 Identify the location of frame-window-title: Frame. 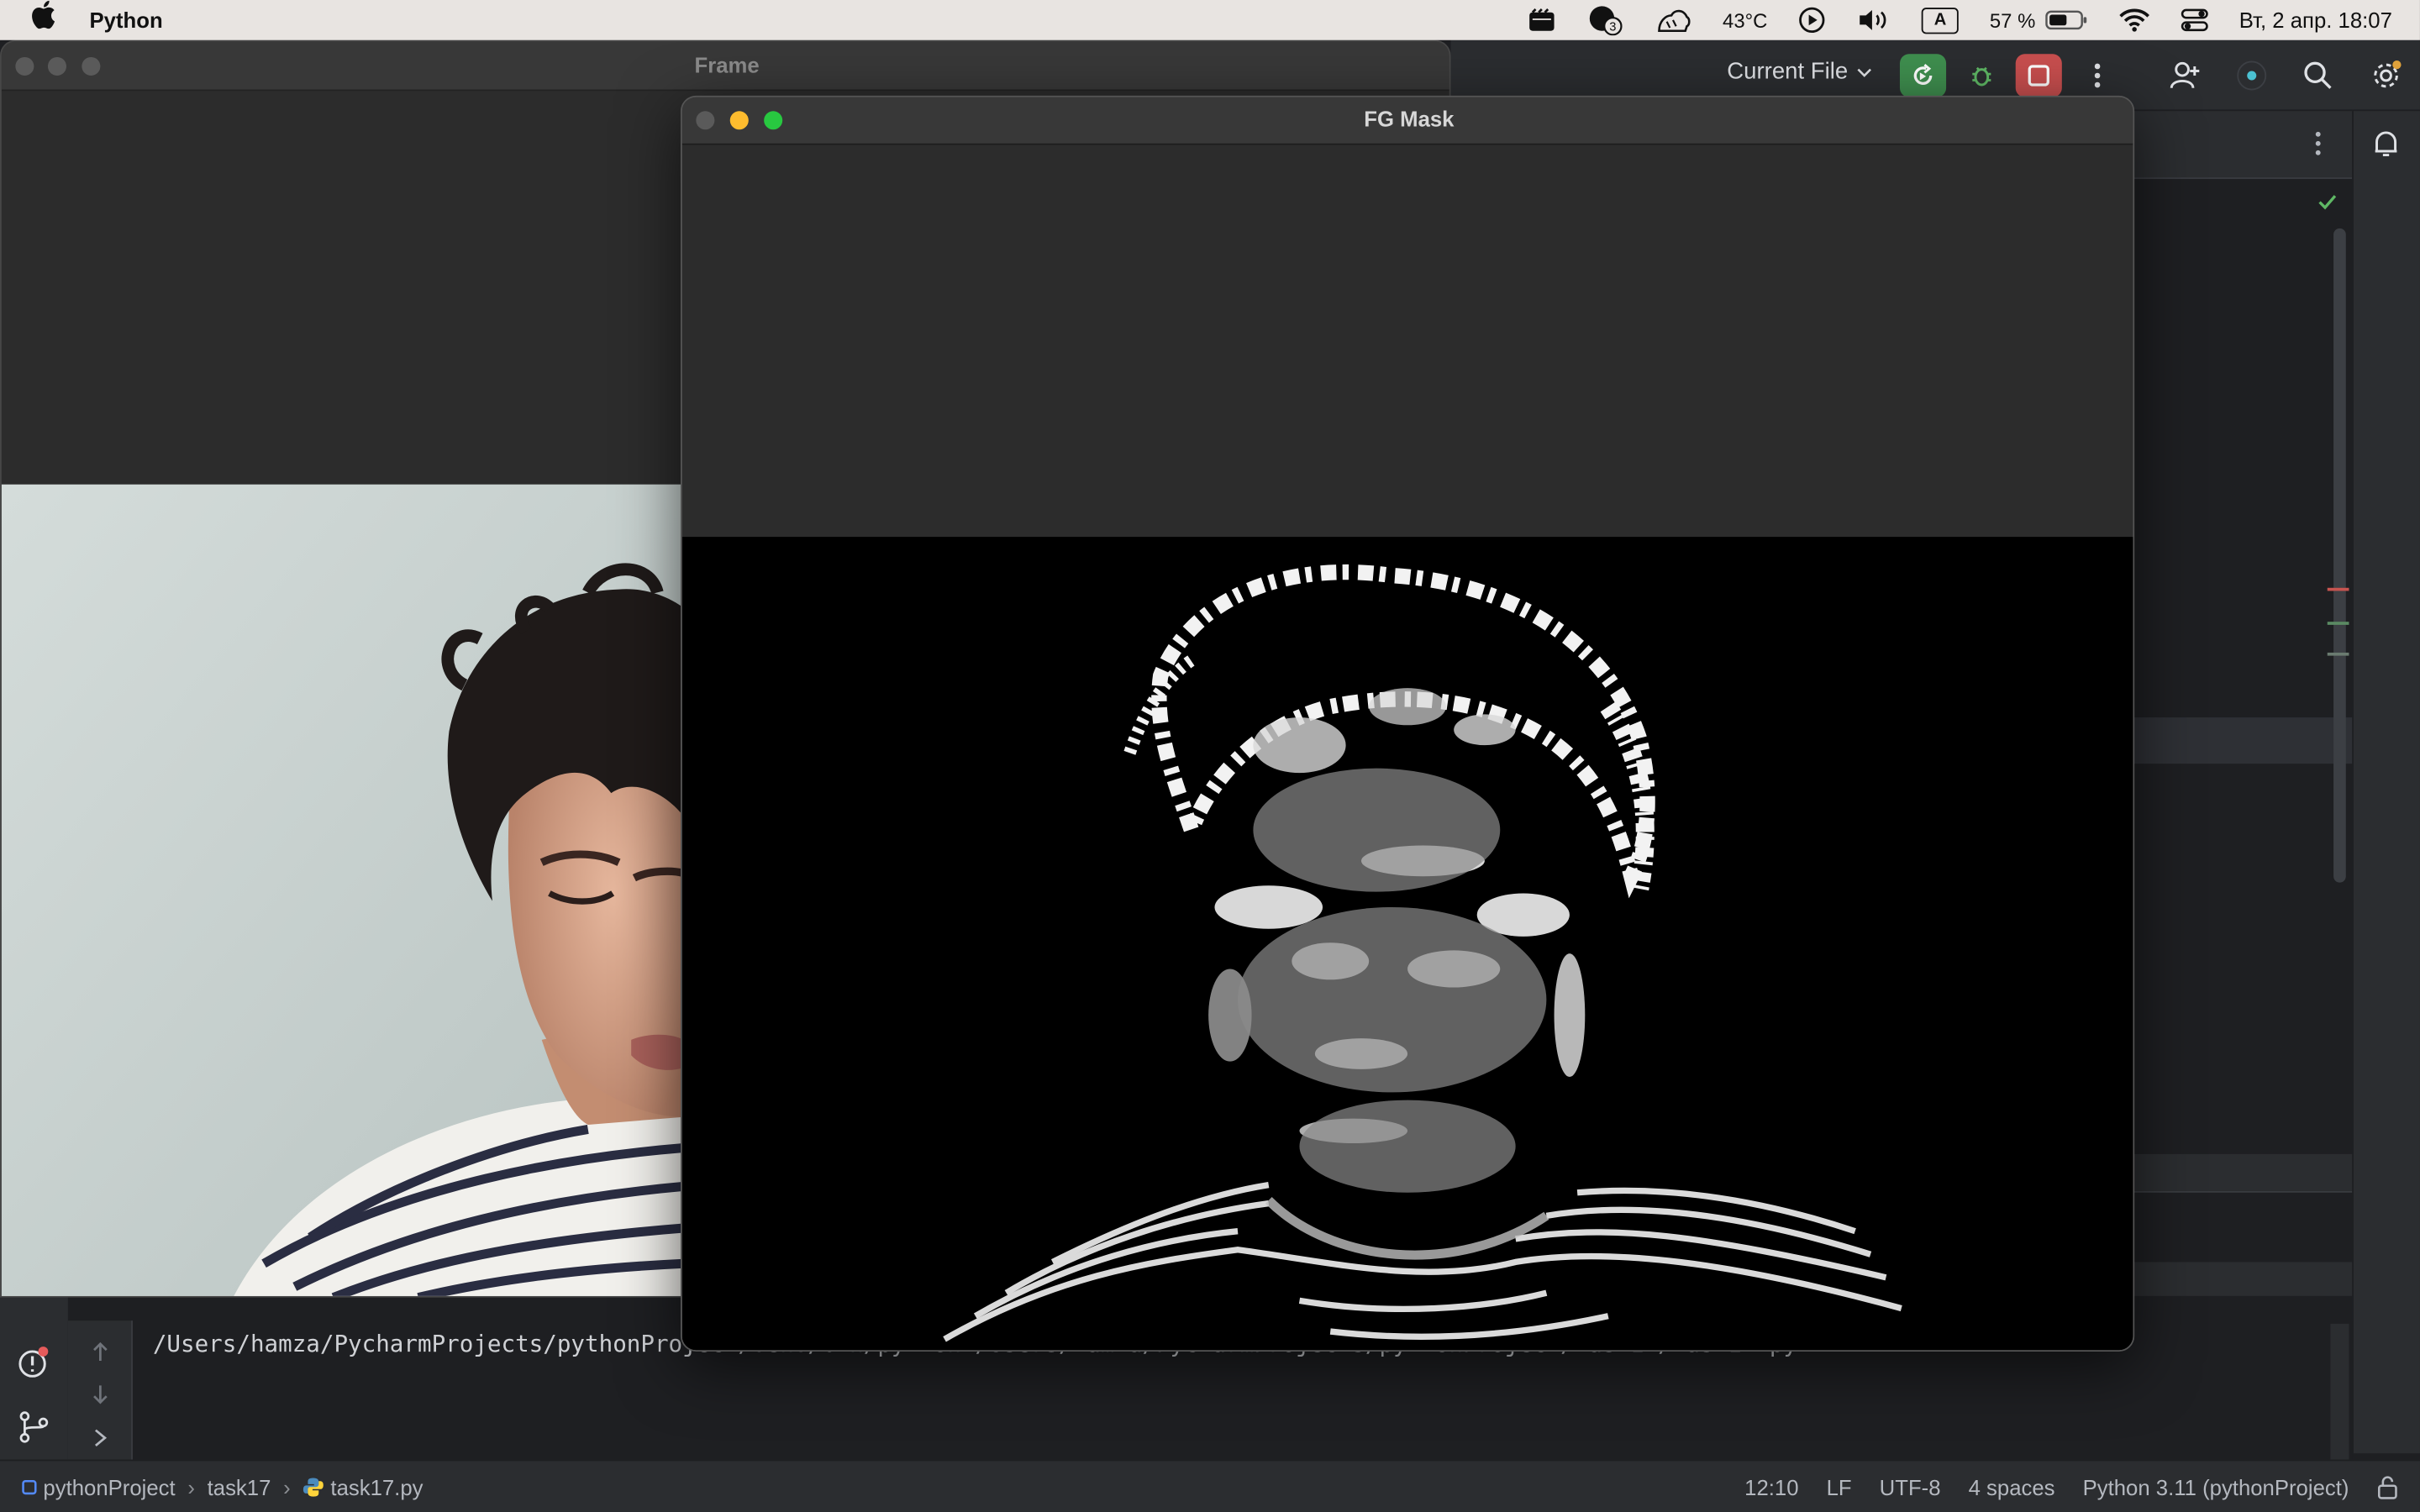
(727, 64).